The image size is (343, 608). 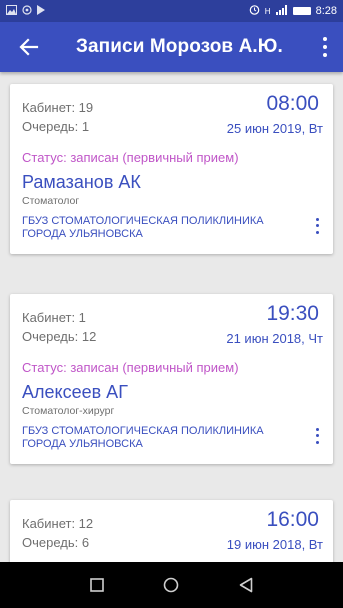 I want to click on doctor-specialty: Стоматолог-хирург, so click(x=68, y=411).